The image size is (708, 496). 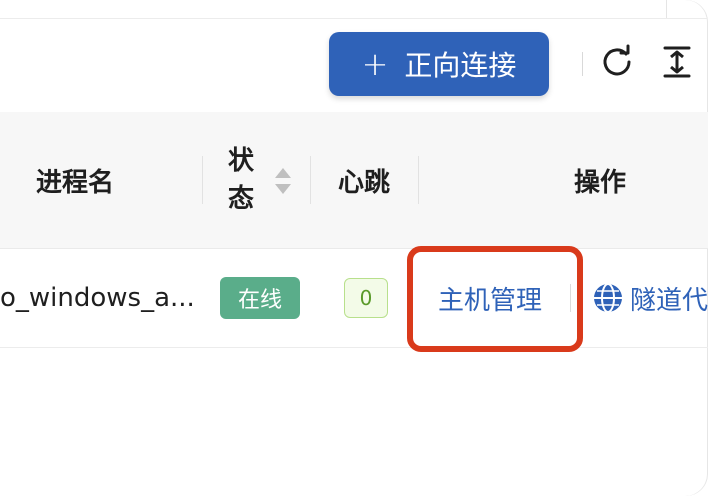 What do you see at coordinates (283, 181) in the screenshot?
I see `sort-icon` at bounding box center [283, 181].